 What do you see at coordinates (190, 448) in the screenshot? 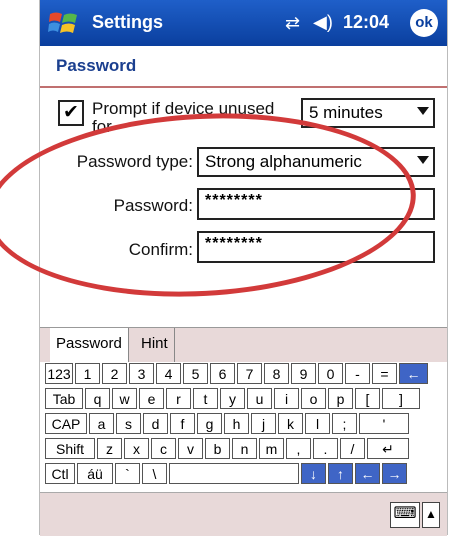
I see `key: v` at bounding box center [190, 448].